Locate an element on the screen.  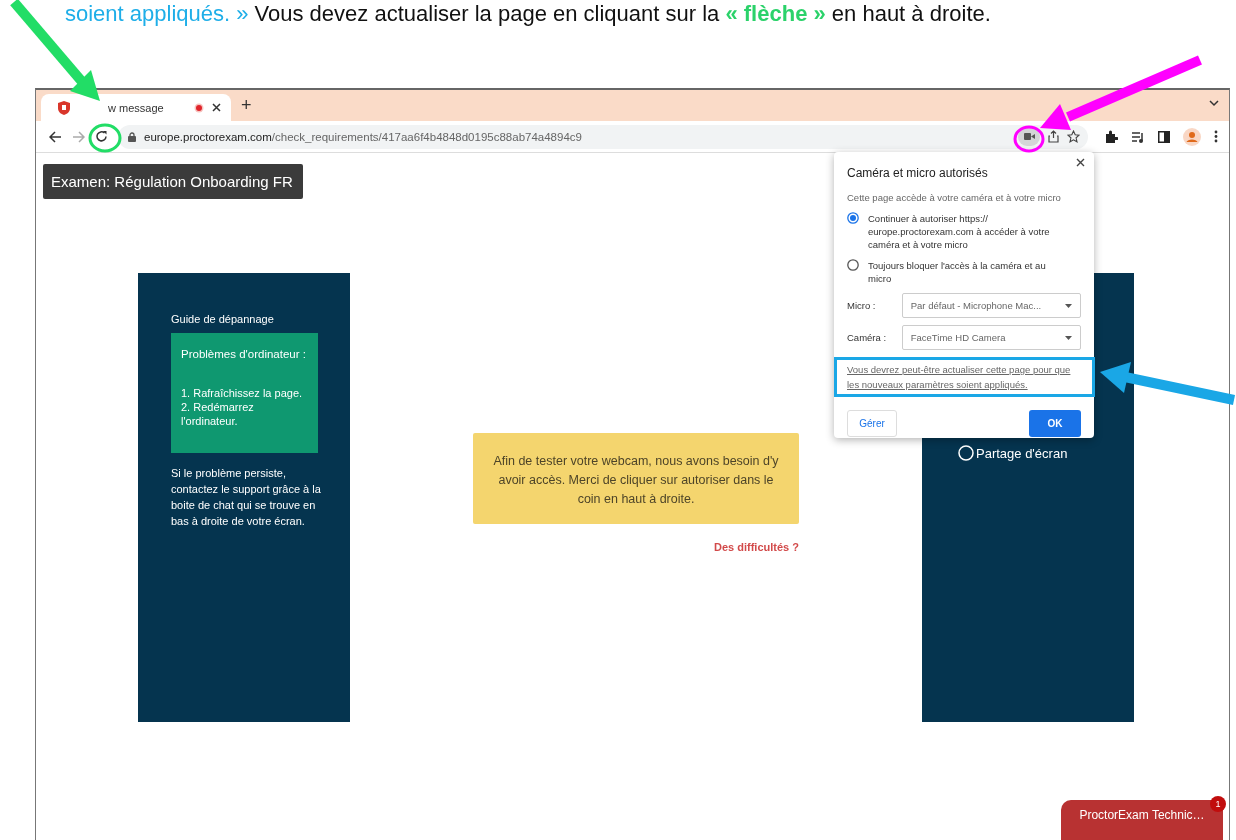
reload-icon is located at coordinates (101, 136).